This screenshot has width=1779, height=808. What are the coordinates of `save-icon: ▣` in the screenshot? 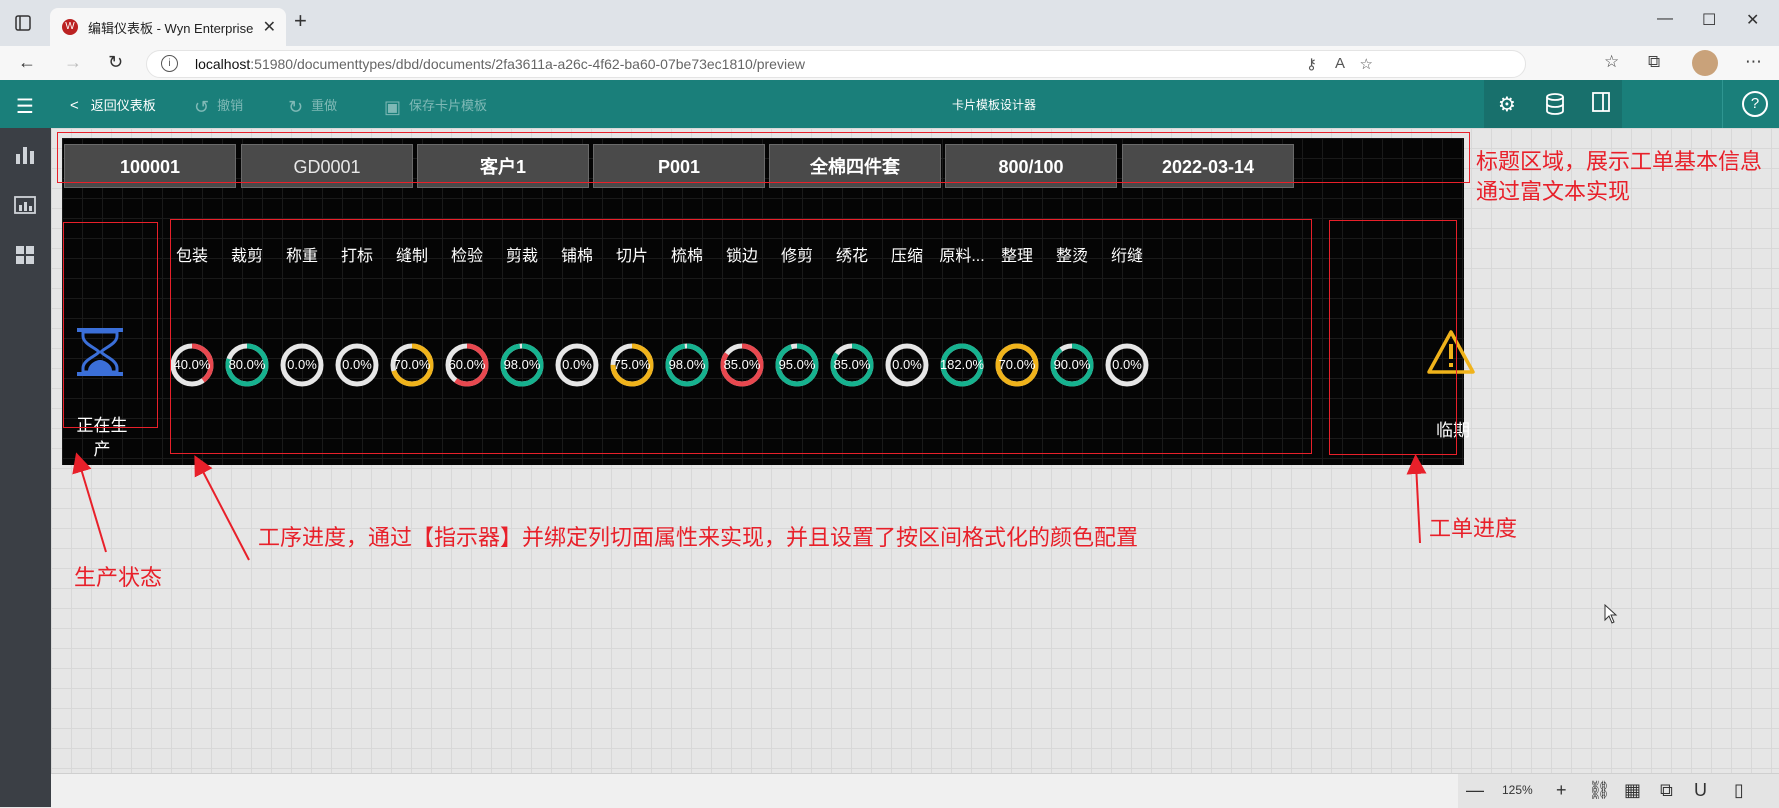 It's located at (393, 107).